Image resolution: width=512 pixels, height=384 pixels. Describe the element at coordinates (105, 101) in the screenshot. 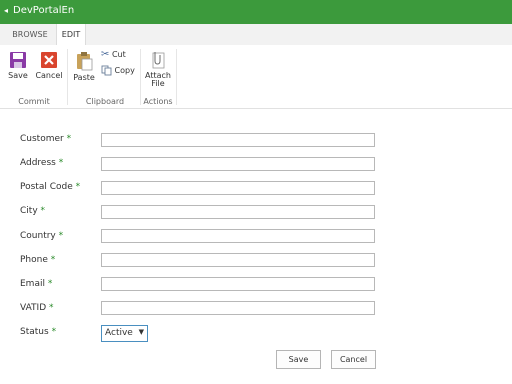

I see `group-label-clipboard: Clipboard` at that location.